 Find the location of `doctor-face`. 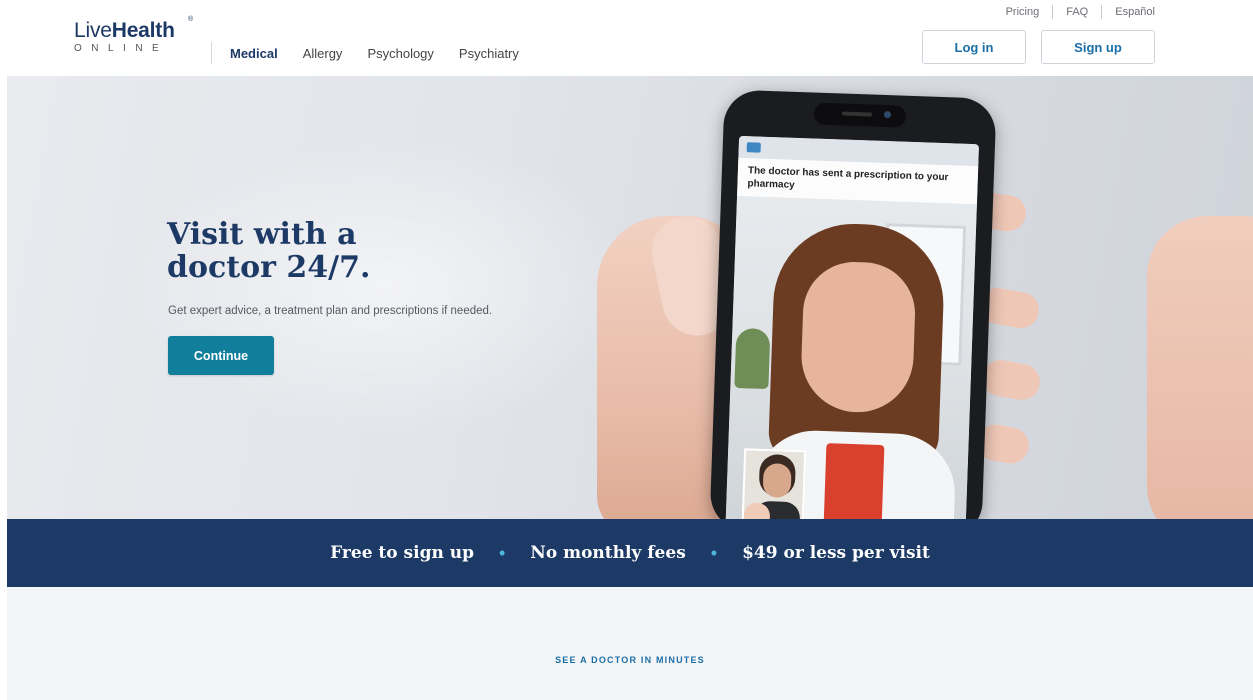

doctor-face is located at coordinates (858, 337).